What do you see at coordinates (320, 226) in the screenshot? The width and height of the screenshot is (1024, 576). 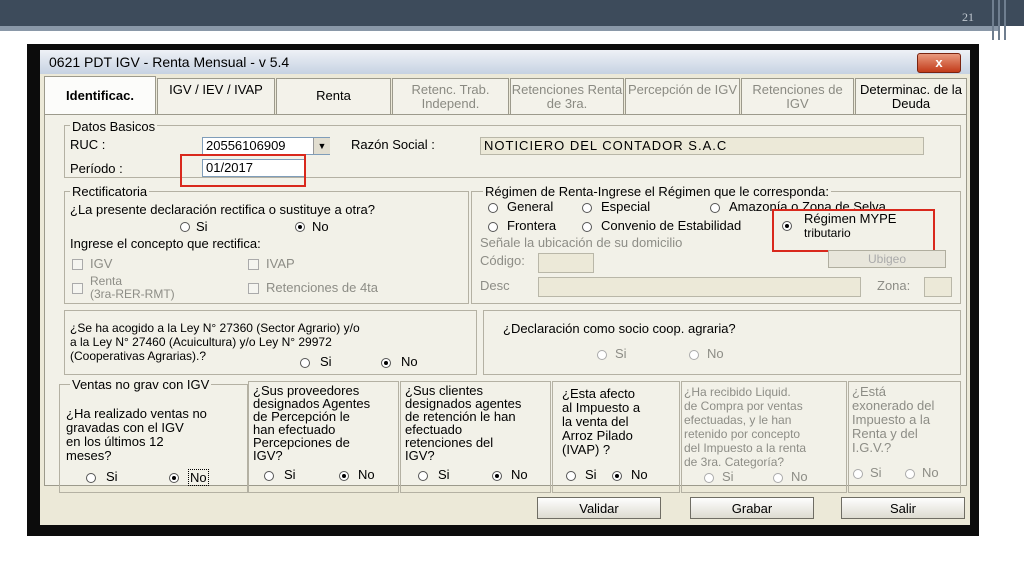 I see `rectifica-no-label: No` at bounding box center [320, 226].